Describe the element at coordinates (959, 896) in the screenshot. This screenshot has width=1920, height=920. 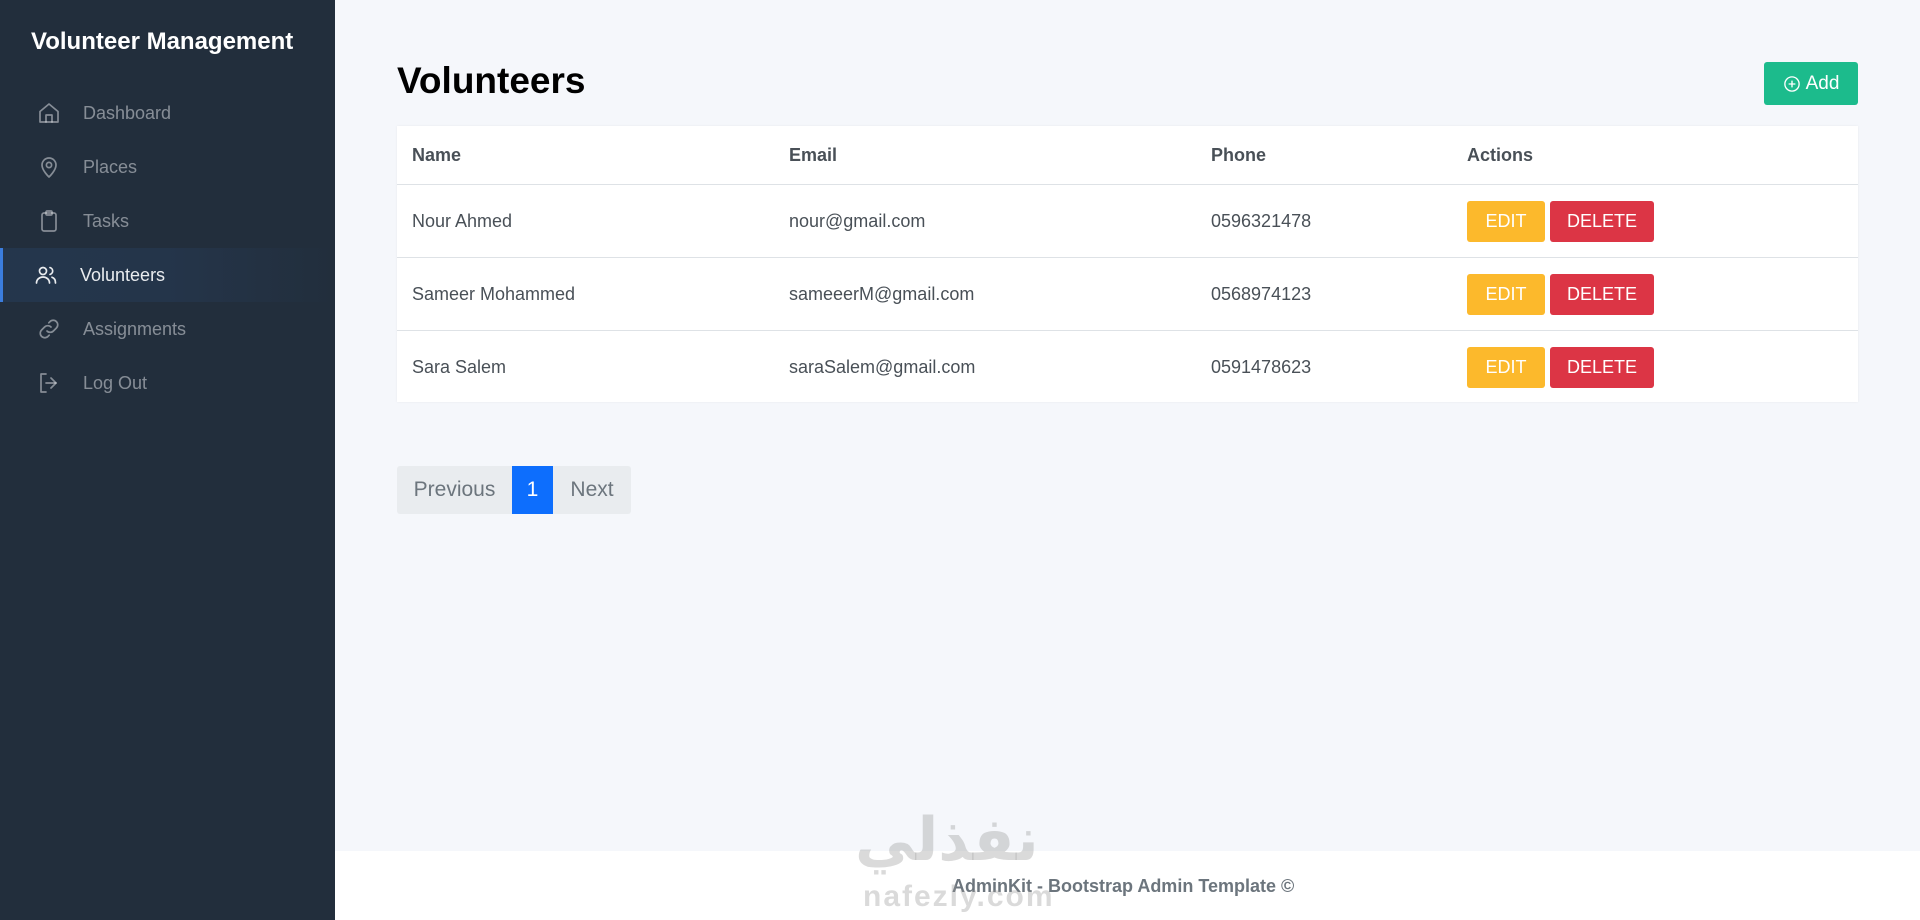
I see `watermark-url: nafezly.com` at that location.